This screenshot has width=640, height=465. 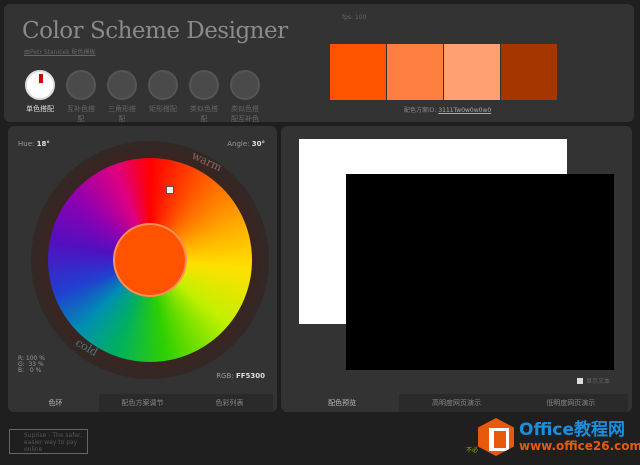 I want to click on accented-analogic-wheel-icon, so click(x=245, y=85).